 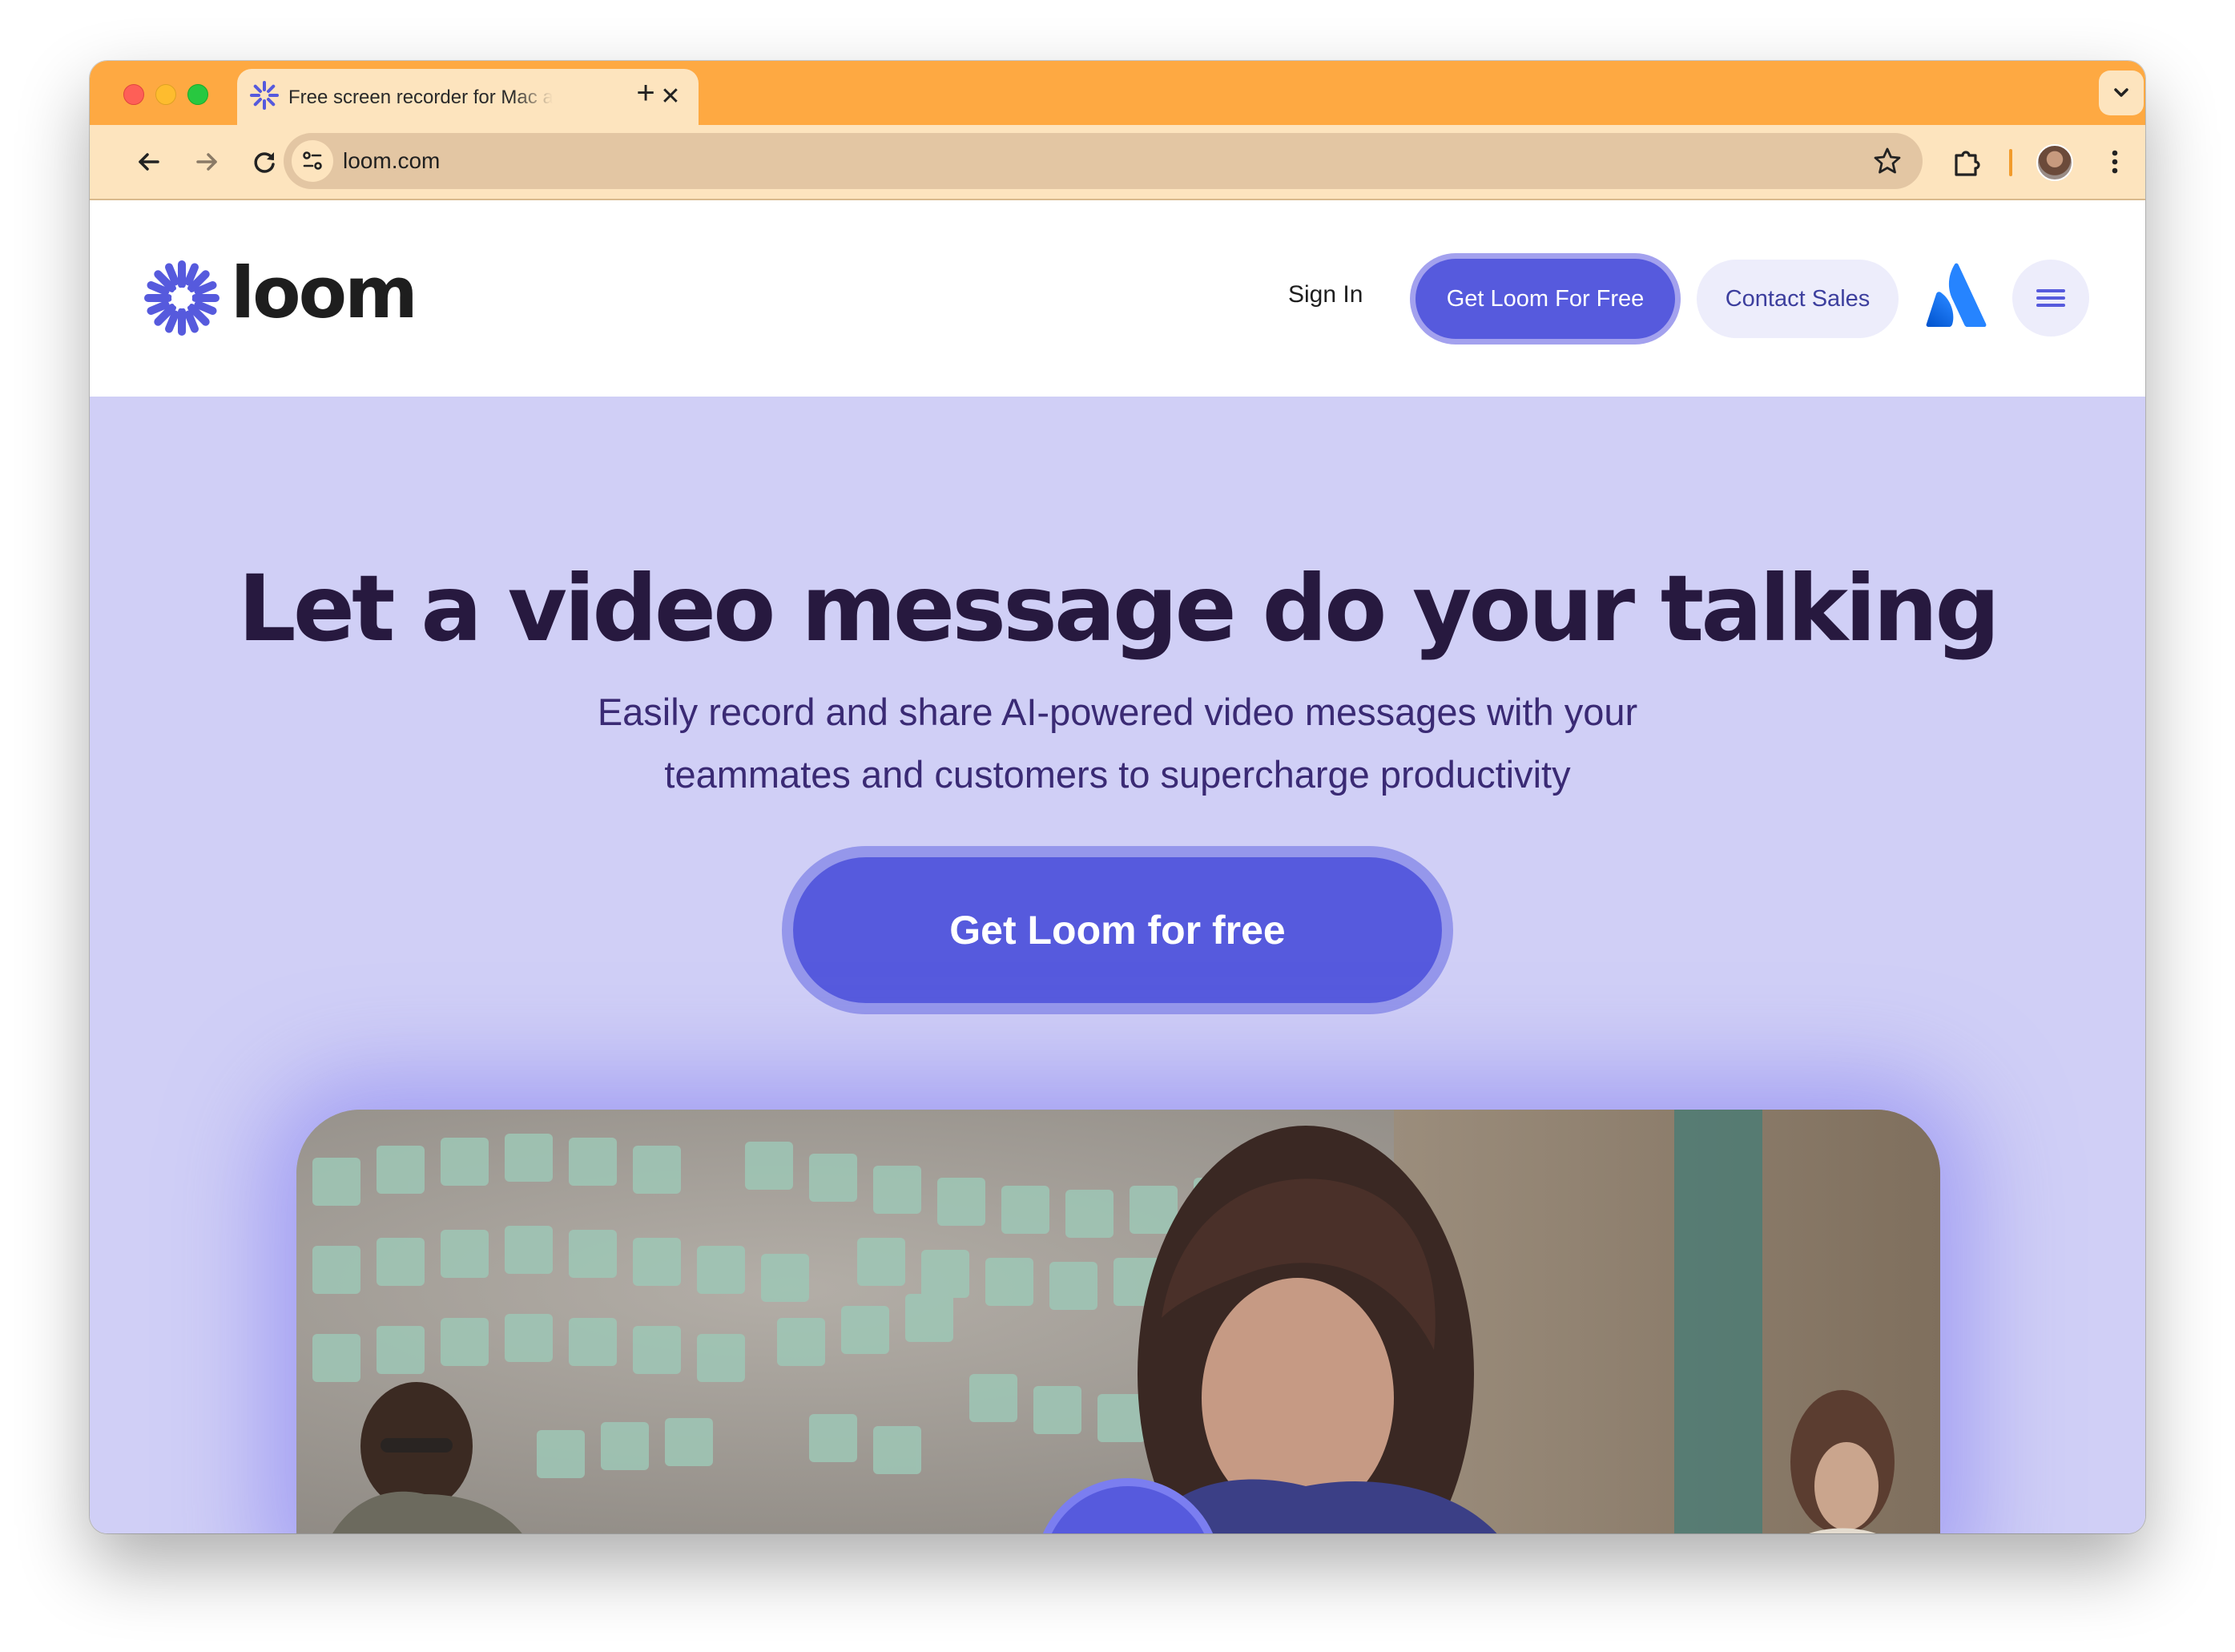 I want to click on extensions-puzzle-icon, so click(x=1966, y=162).